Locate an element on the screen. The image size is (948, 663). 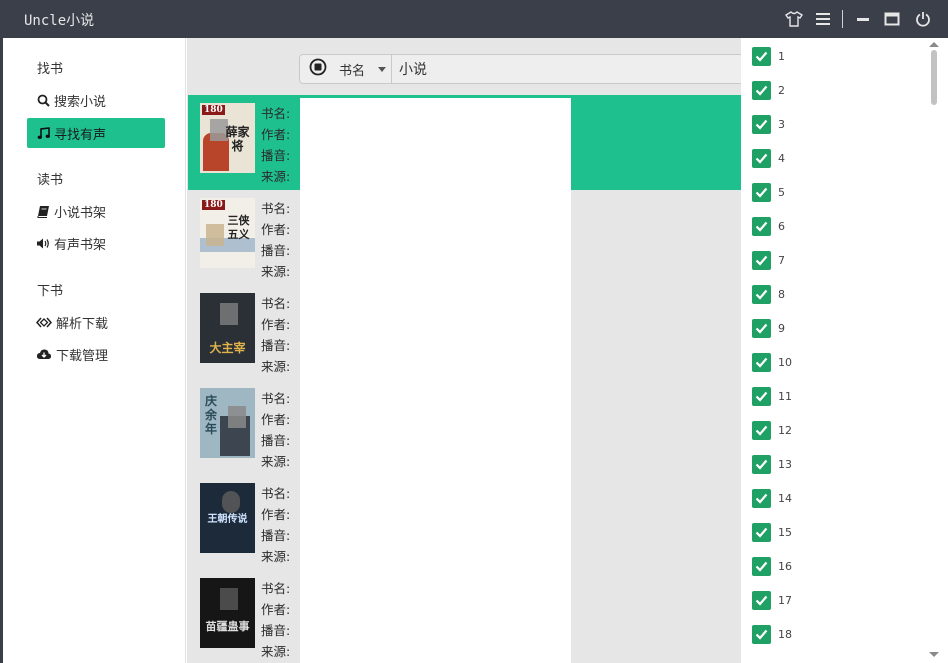
speaker-icon is located at coordinates (43, 243).